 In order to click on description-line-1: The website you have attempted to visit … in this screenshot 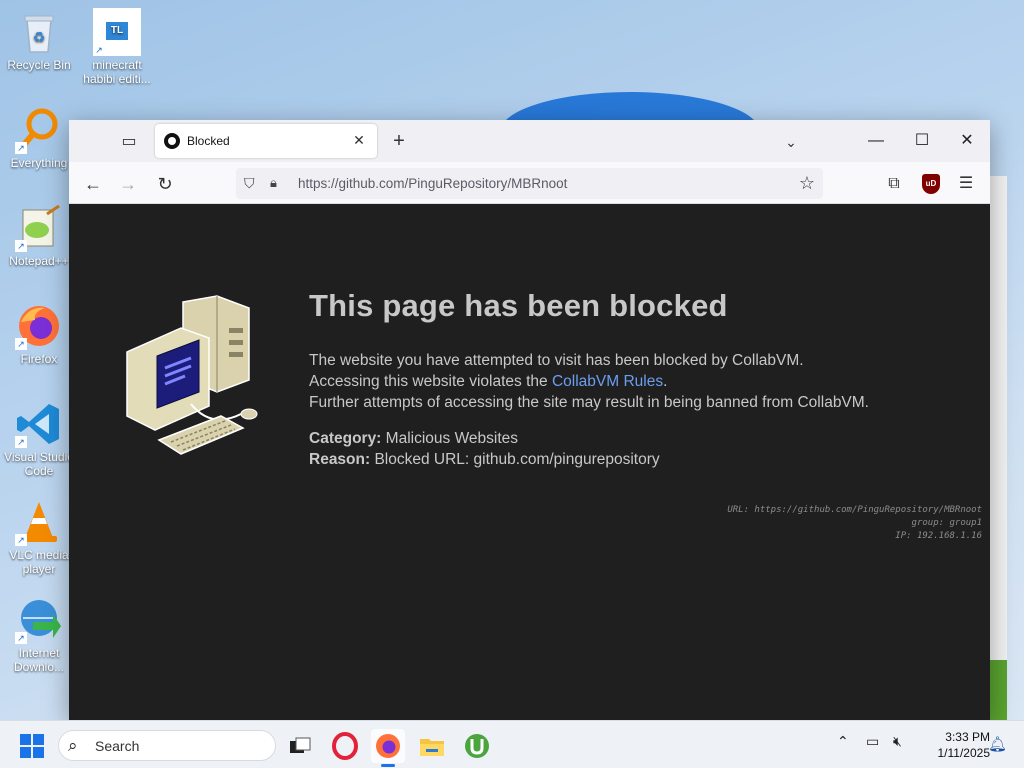, I will do `click(556, 360)`.